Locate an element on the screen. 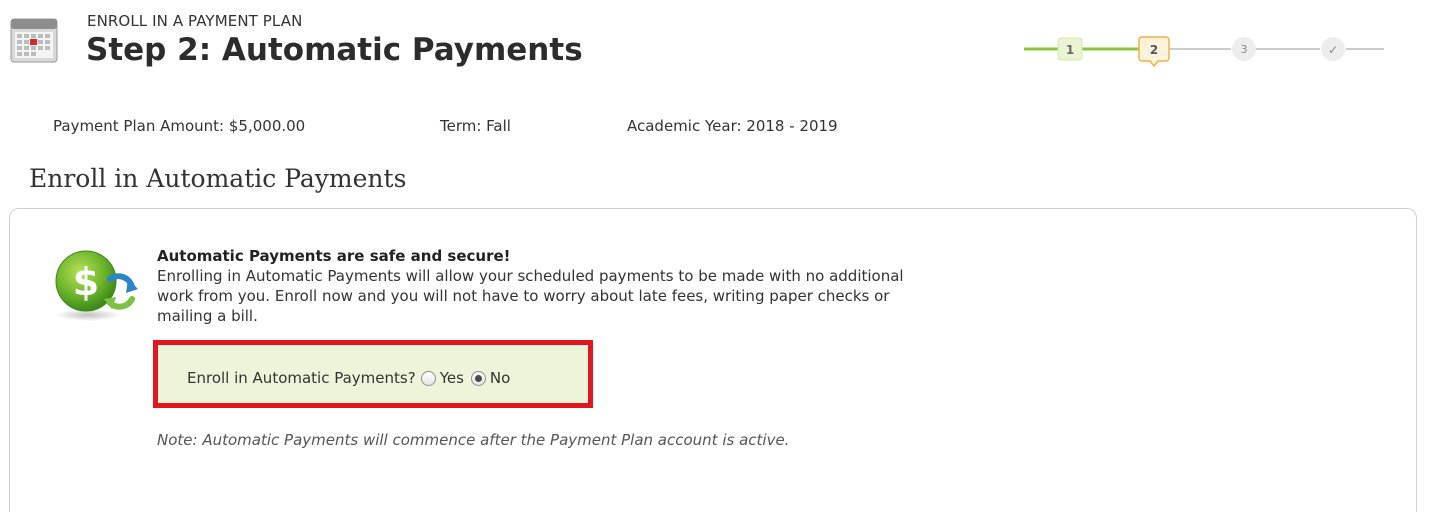 Image resolution: width=1429 pixels, height=512 pixels. stepper-step-2: 2 is located at coordinates (1154, 52).